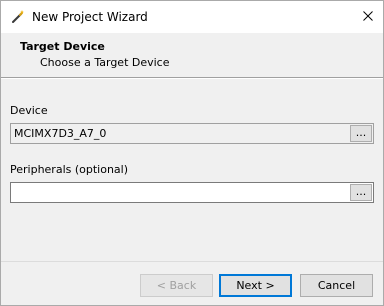  What do you see at coordinates (255, 285) in the screenshot?
I see `next-button: Next >` at bounding box center [255, 285].